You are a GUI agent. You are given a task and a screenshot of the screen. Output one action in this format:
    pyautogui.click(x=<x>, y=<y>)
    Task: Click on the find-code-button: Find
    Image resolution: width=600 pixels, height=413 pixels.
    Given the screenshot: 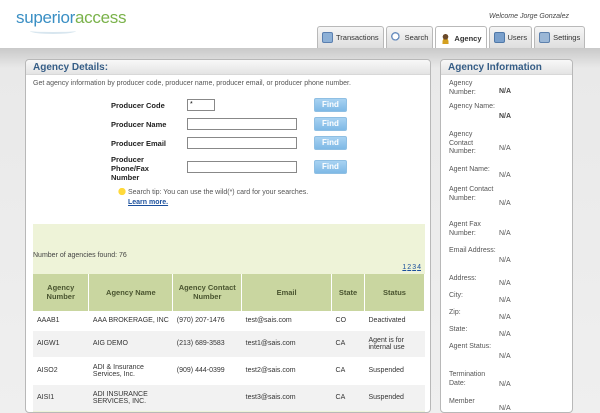 What is the action you would take?
    pyautogui.click(x=330, y=105)
    